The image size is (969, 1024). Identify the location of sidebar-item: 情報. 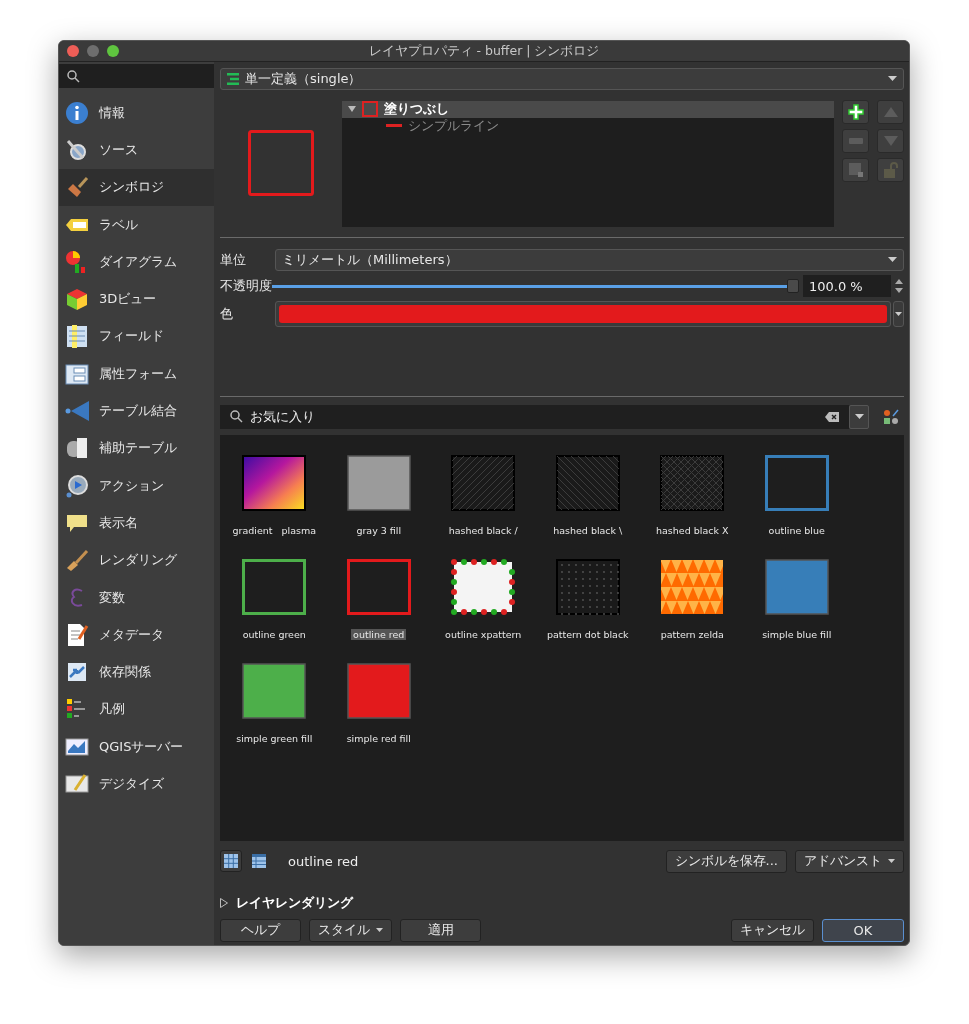
(136, 113).